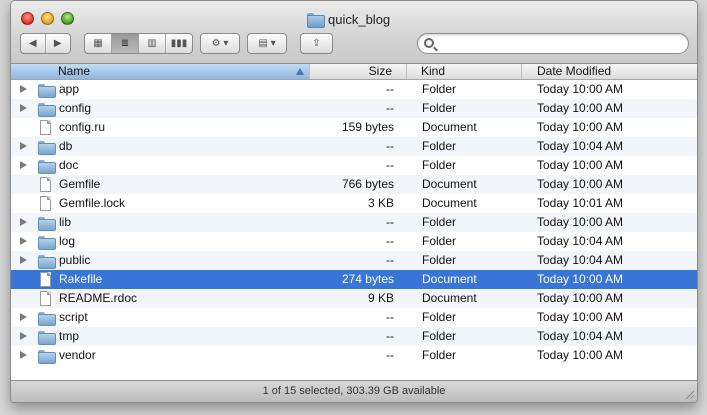  What do you see at coordinates (316, 20) in the screenshot?
I see `folder-icon` at bounding box center [316, 20].